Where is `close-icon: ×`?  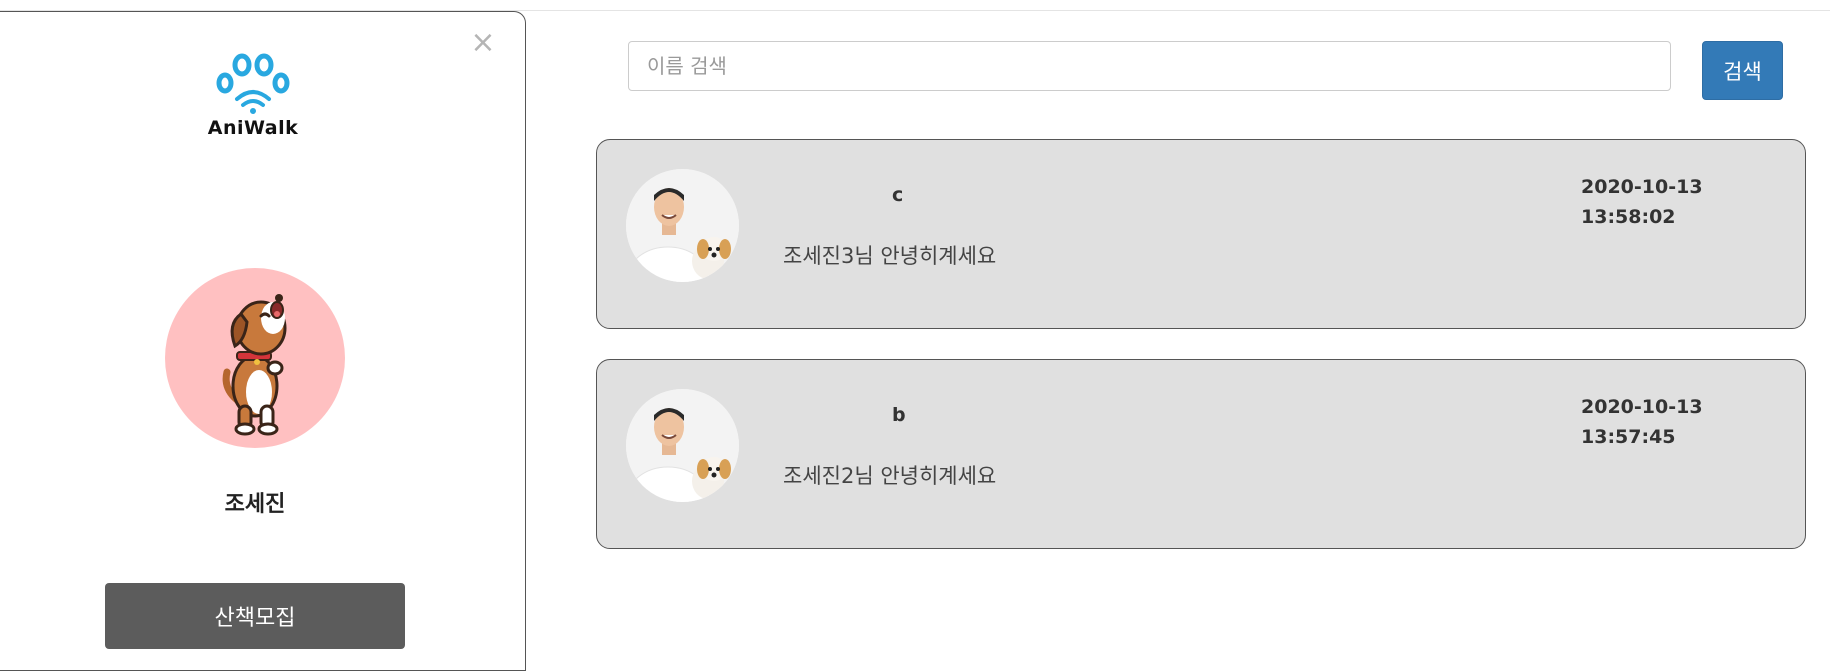
close-icon: × is located at coordinates (483, 42).